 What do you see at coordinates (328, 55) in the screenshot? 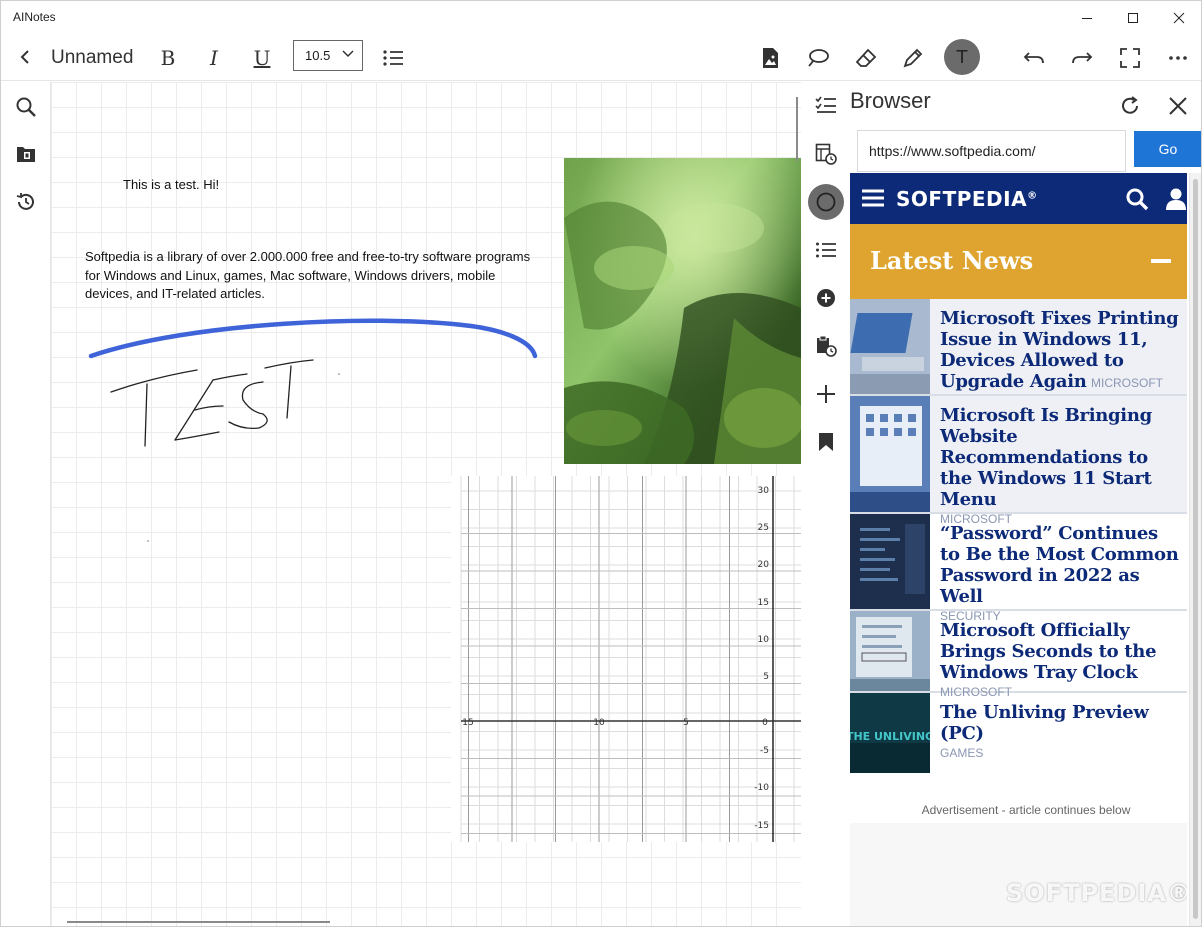
I see `font-size-select: 10.5` at bounding box center [328, 55].